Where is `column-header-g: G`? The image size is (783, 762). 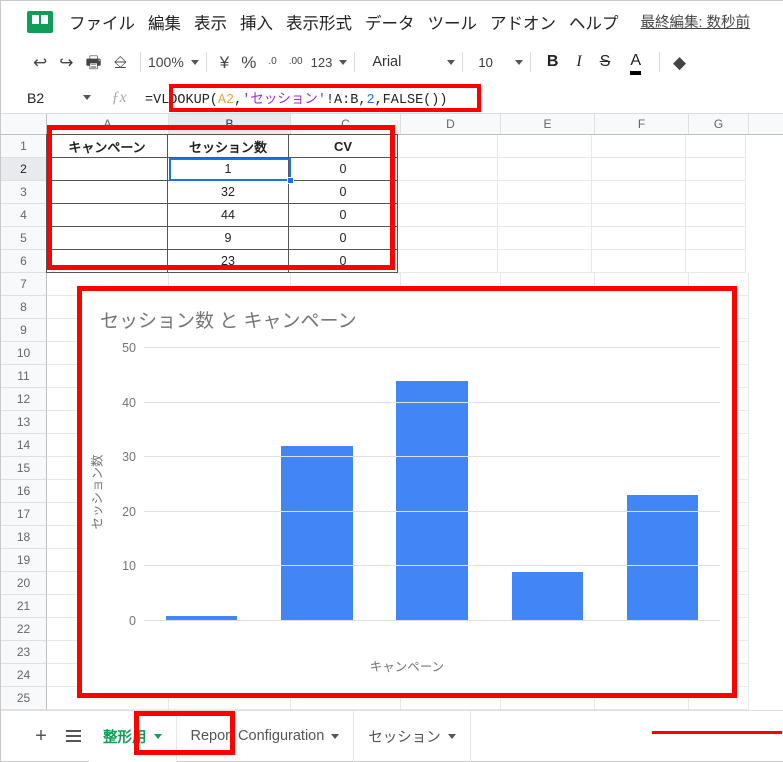 column-header-g: G is located at coordinates (719, 124).